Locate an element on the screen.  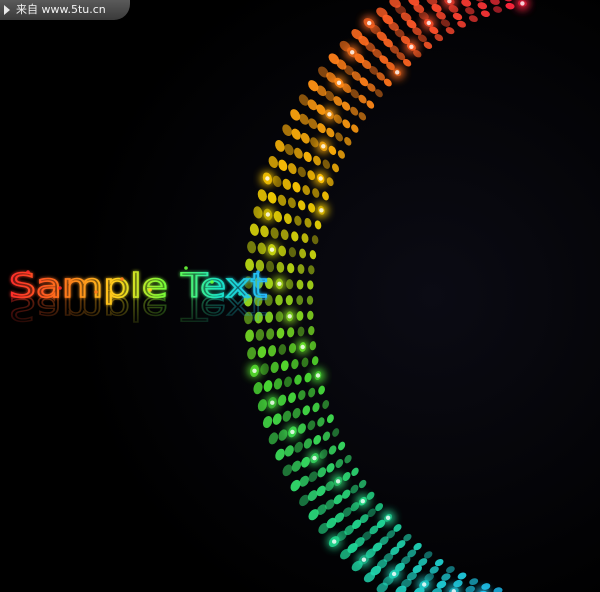
text-reflection: Sample Text is located at coordinates (137, 308).